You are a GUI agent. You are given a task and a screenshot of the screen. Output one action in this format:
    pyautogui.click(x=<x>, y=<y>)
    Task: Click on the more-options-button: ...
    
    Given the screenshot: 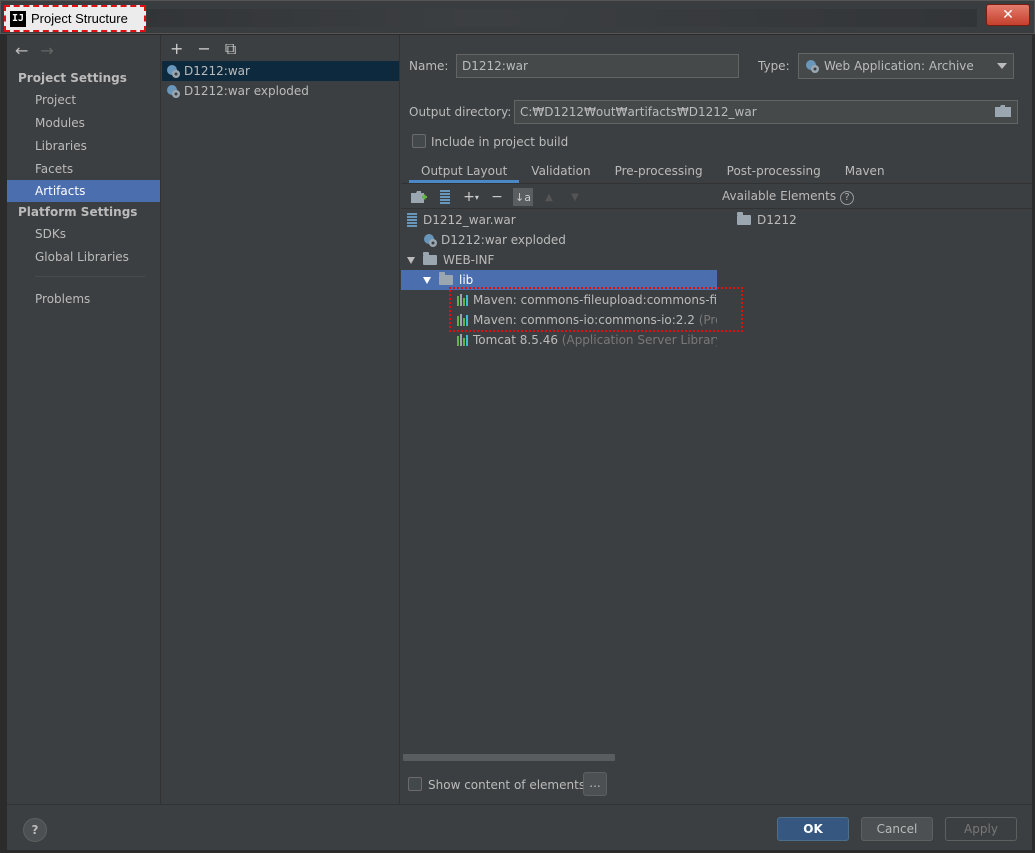 What is the action you would take?
    pyautogui.click(x=595, y=784)
    